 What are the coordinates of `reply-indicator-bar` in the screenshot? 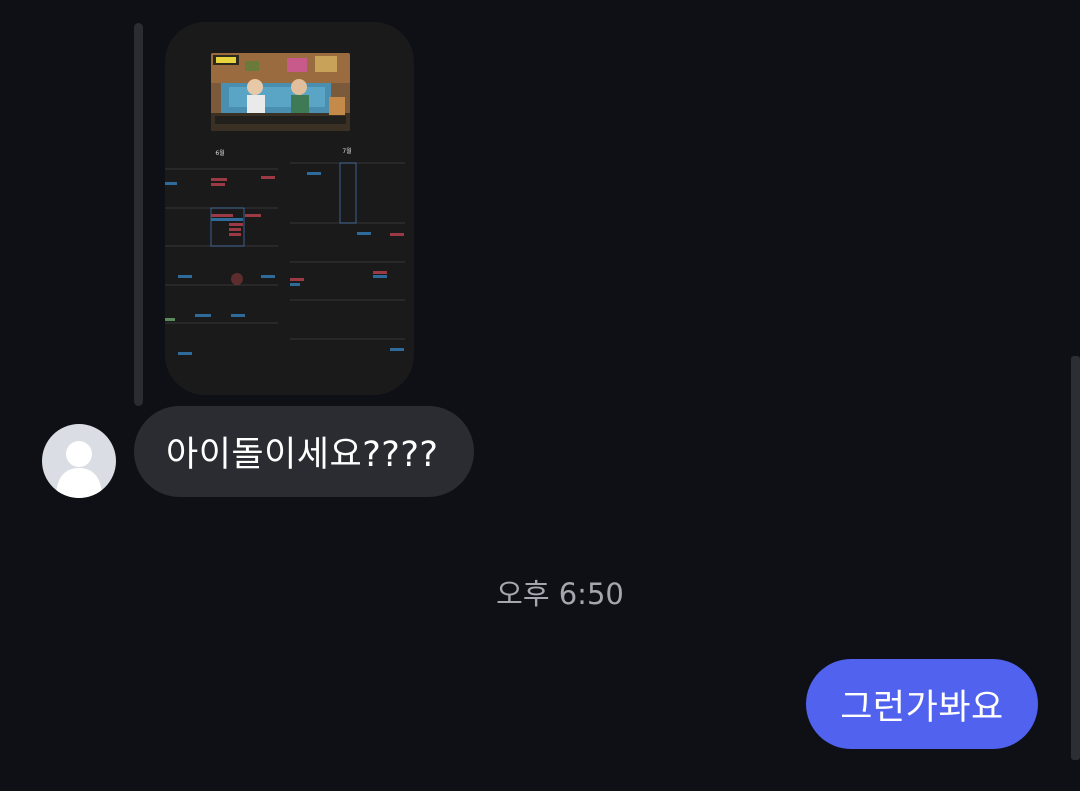 It's located at (138, 214).